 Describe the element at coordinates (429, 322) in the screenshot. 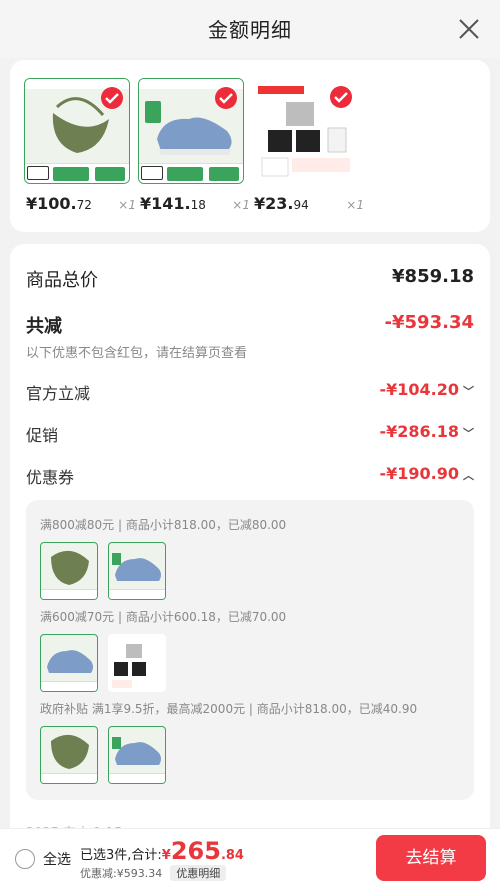

I see `total-reduction-value: -¥593.34` at that location.